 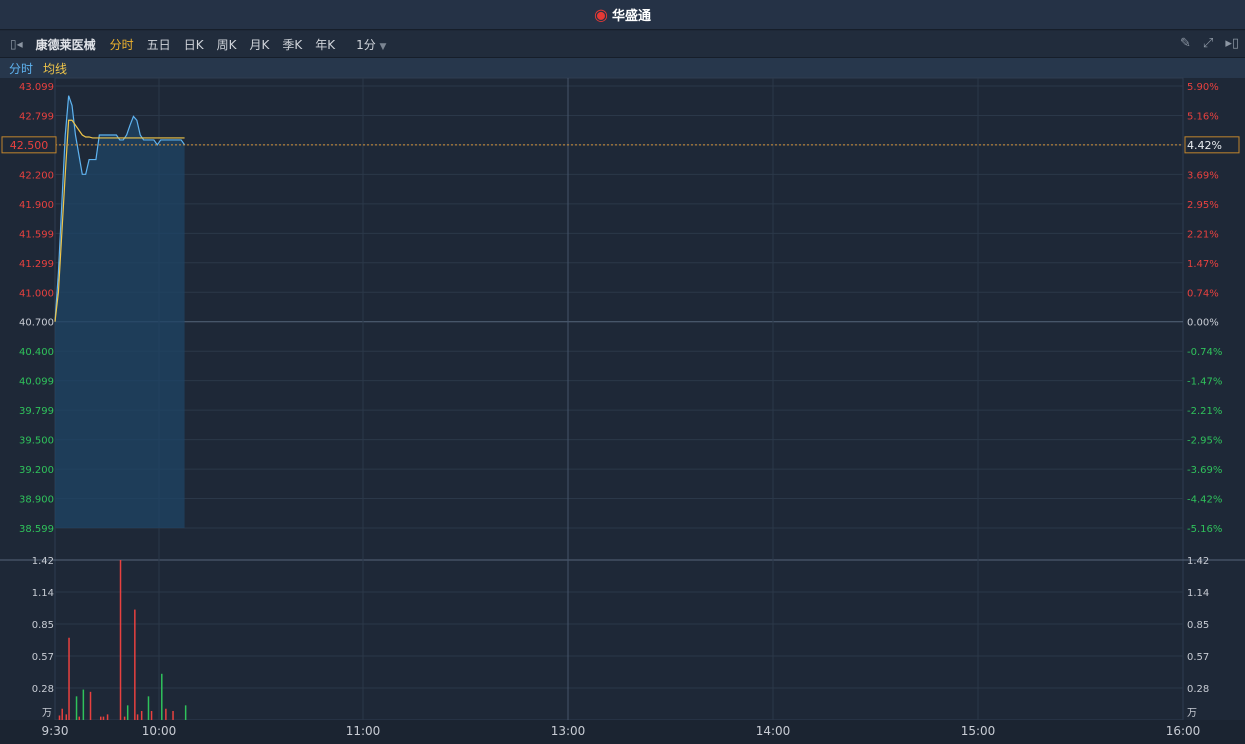 I want to click on pct-tick: 3.69%, so click(x=1203, y=175).